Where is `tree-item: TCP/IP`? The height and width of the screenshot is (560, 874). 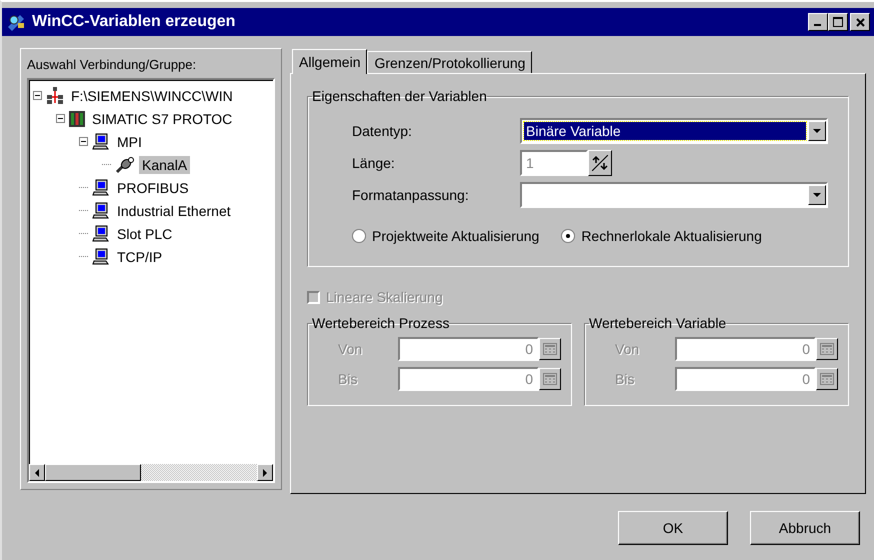
tree-item: TCP/IP is located at coordinates (140, 257).